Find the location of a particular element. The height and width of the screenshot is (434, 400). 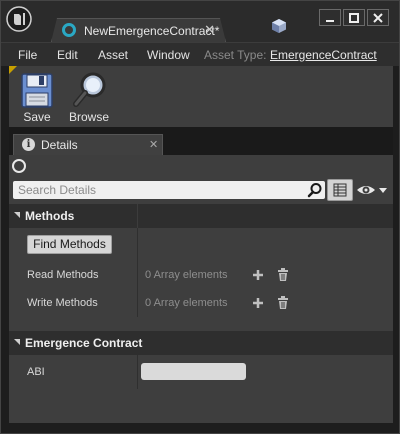

maximize-button is located at coordinates (354, 17).